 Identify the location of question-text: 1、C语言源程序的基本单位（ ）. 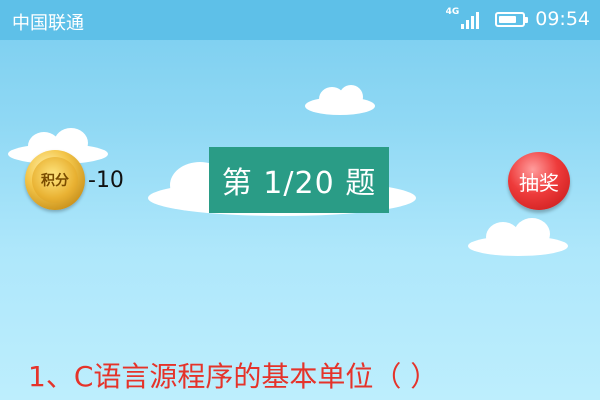
(233, 376).